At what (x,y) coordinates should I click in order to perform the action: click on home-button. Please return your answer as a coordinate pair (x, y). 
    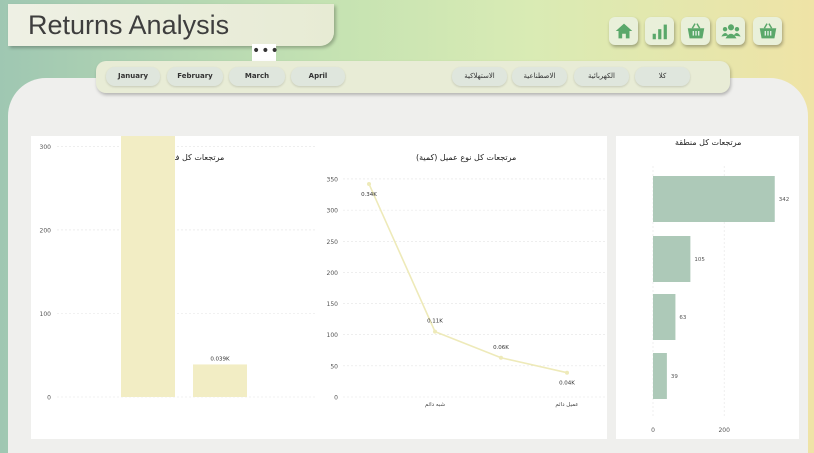
    Looking at the image, I should click on (623, 31).